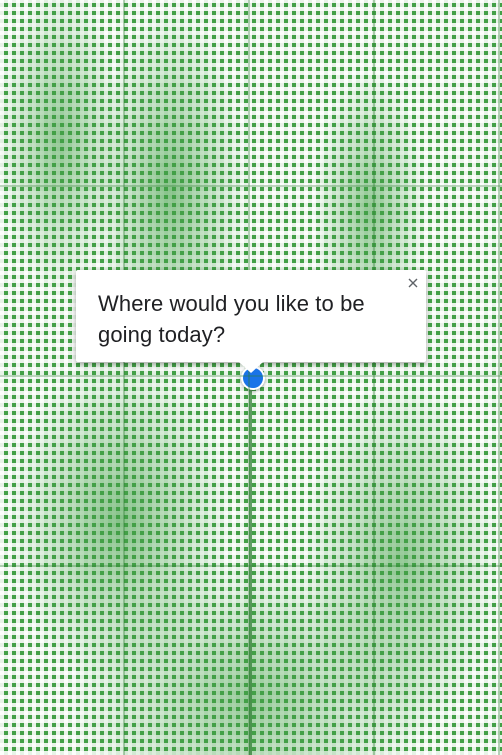 Image resolution: width=502 pixels, height=755 pixels. Describe the element at coordinates (250, 567) in the screenshot. I see `route-line` at that location.